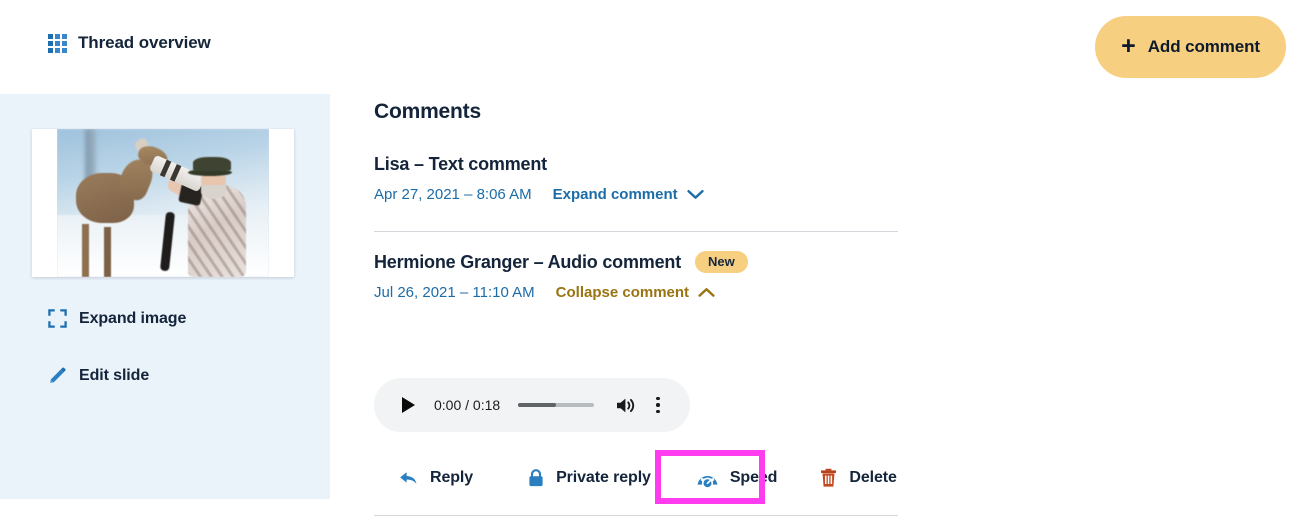 This screenshot has height=525, width=1308. Describe the element at coordinates (1128, 45) in the screenshot. I see `plus-icon: +` at that location.